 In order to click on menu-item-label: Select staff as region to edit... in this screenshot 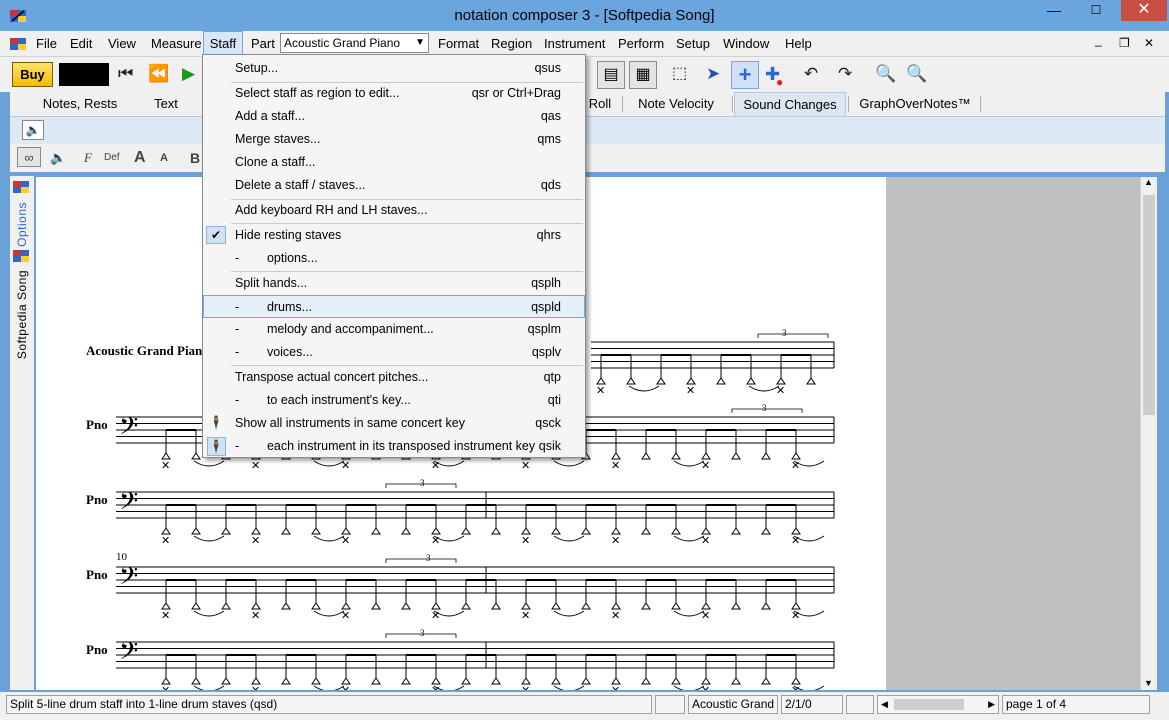, I will do `click(317, 93)`.